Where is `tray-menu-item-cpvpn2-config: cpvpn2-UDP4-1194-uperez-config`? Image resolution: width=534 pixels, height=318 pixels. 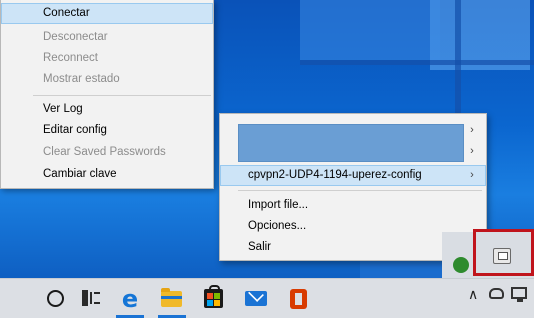
tray-menu-item-cpvpn2-config: cpvpn2-UDP4-1194-uperez-config is located at coordinates (353, 175).